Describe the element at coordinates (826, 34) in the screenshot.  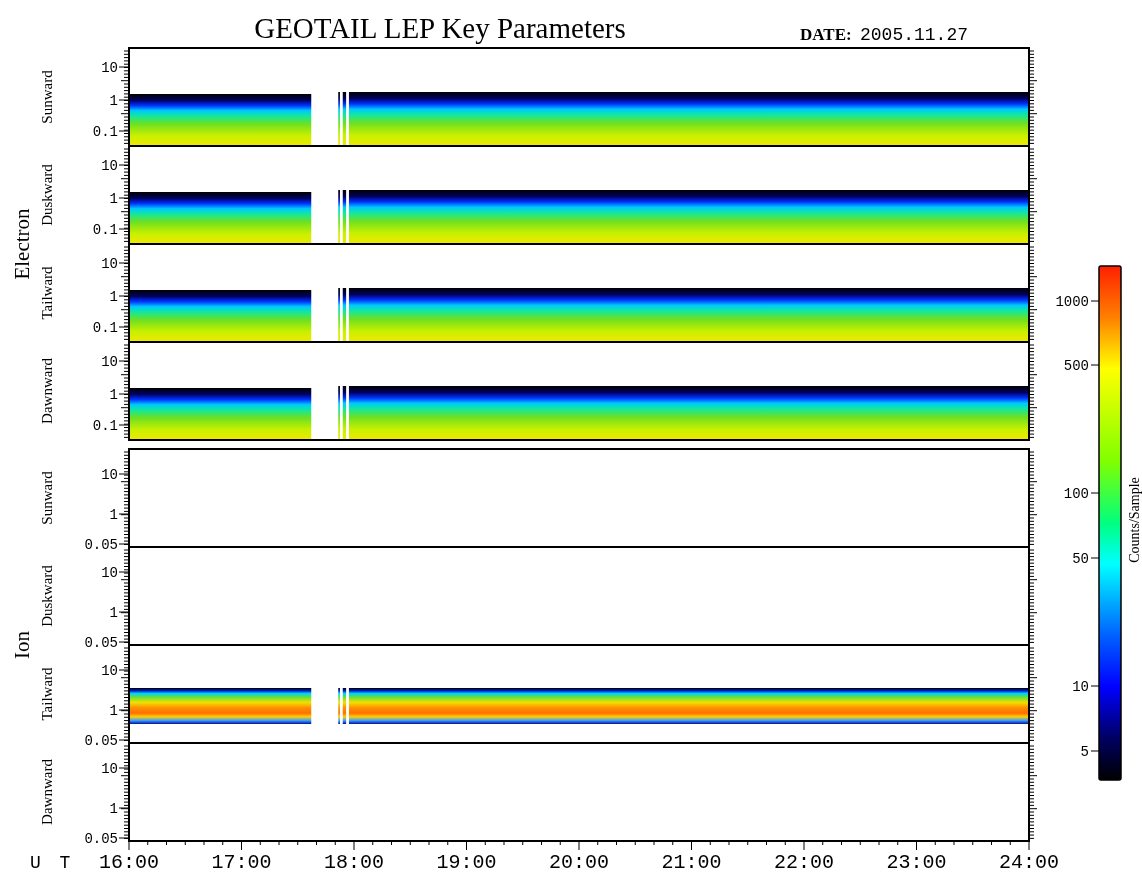
I see `date-label: DATE:` at that location.